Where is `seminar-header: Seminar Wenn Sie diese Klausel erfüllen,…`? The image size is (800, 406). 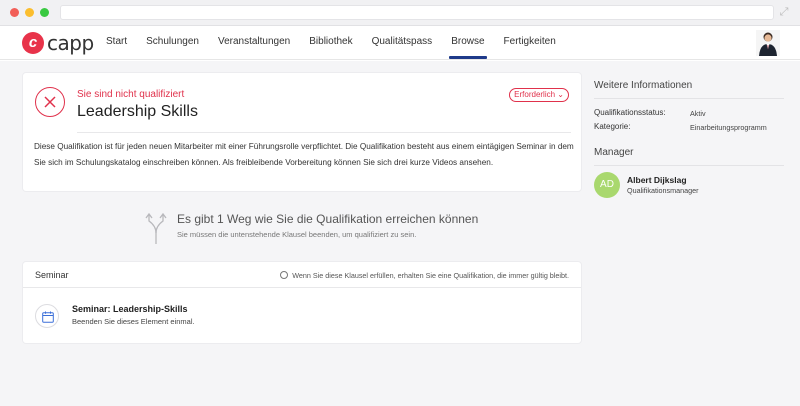
seminar-header: Seminar Wenn Sie diese Klausel erfüllen,… is located at coordinates (302, 275).